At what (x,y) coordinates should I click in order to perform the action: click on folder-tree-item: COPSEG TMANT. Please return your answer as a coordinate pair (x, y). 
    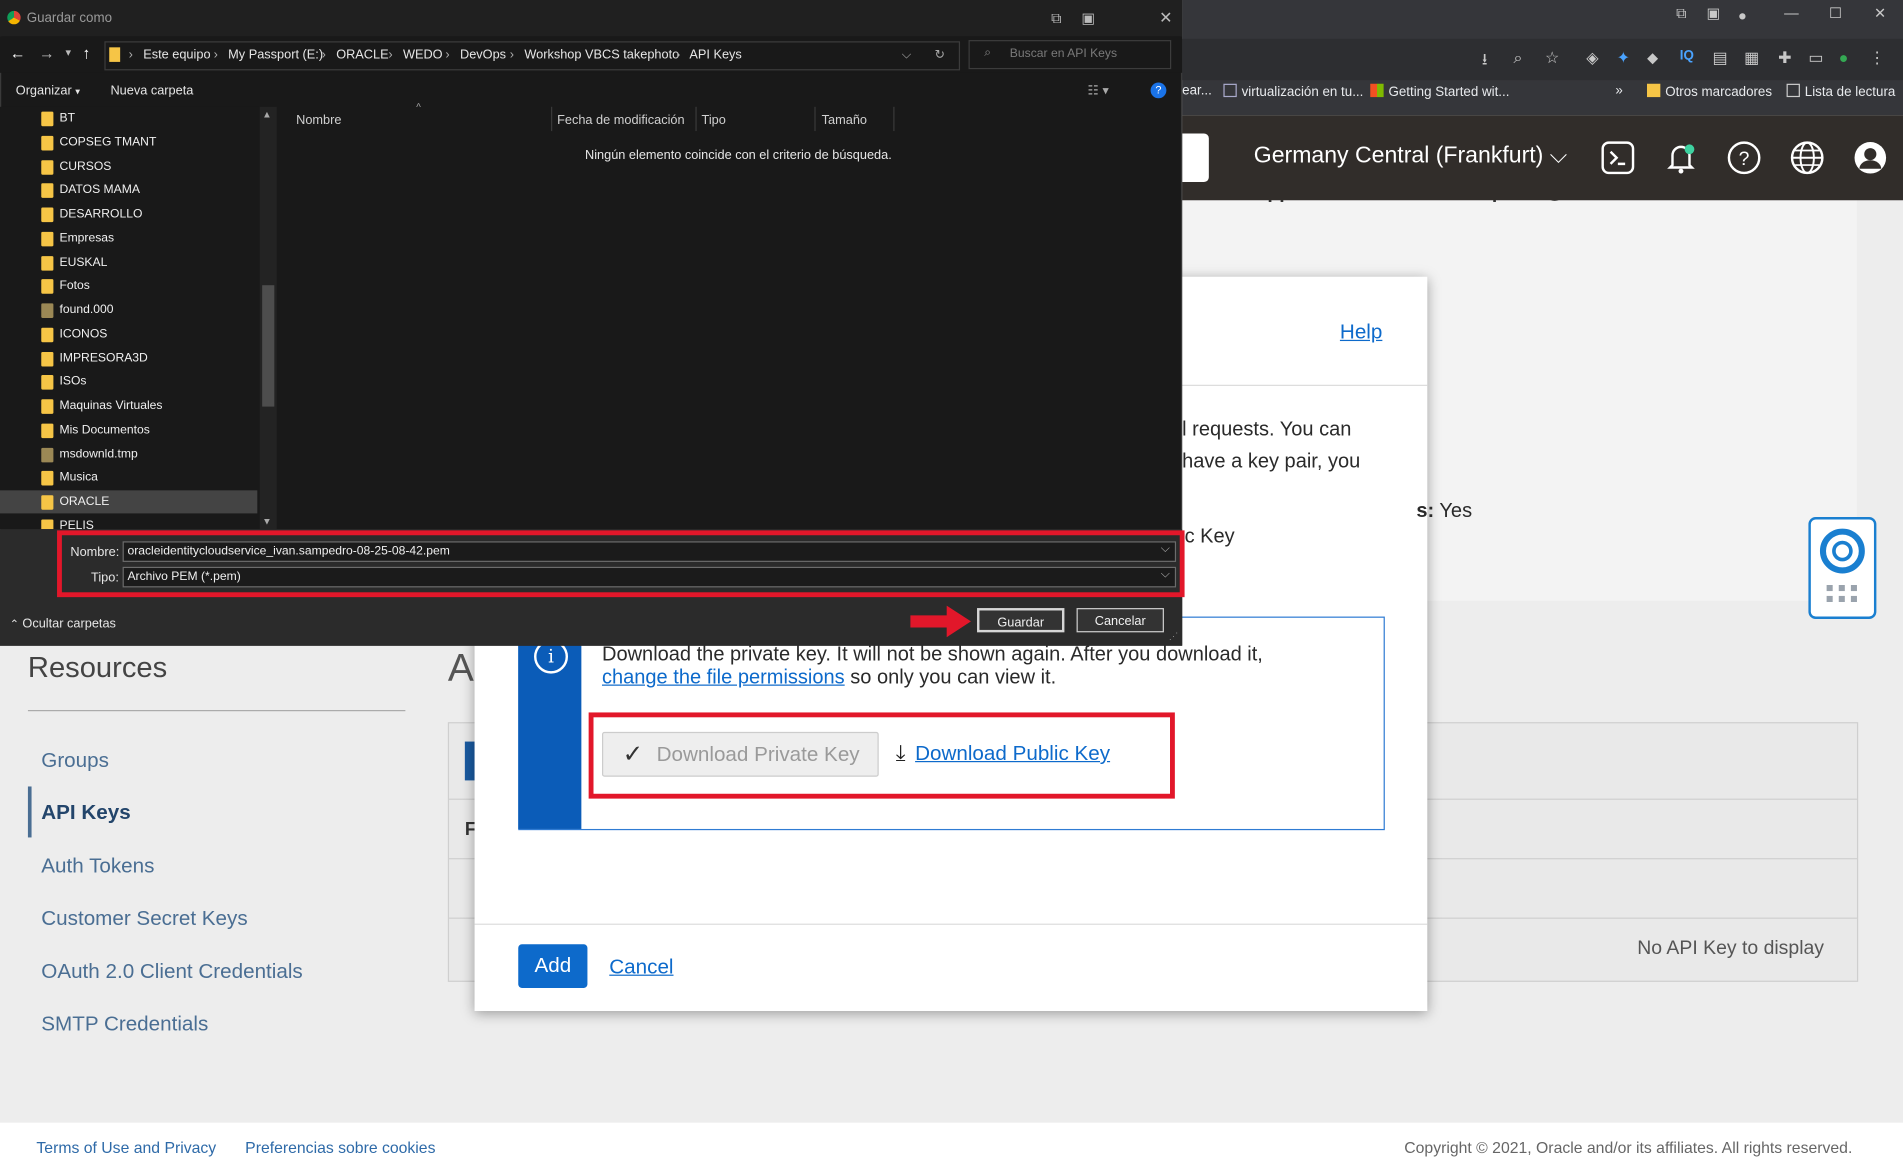
    Looking at the image, I should click on (128, 142).